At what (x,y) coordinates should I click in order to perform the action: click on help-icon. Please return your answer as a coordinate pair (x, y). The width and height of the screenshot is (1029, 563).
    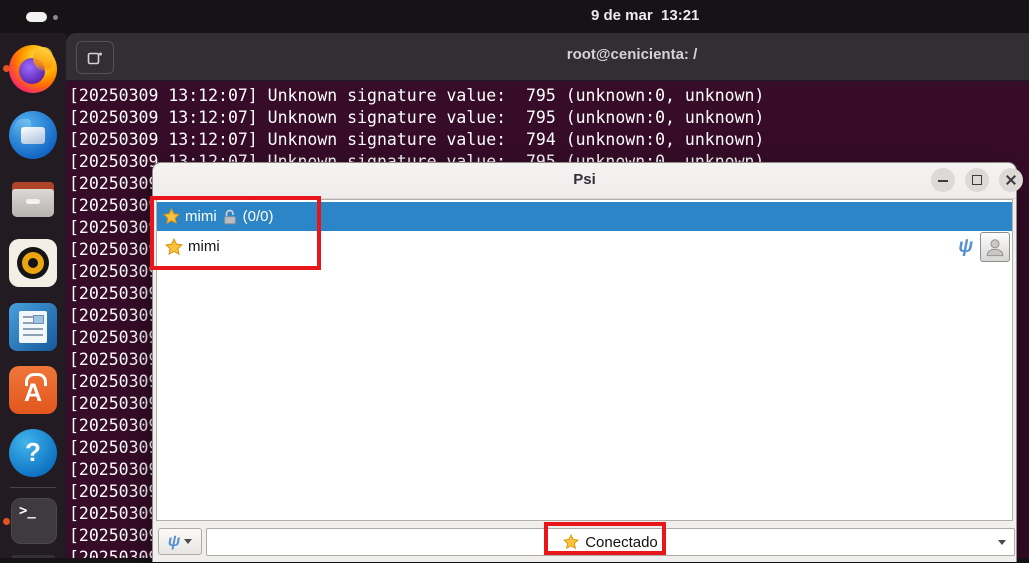
    Looking at the image, I should click on (33, 453).